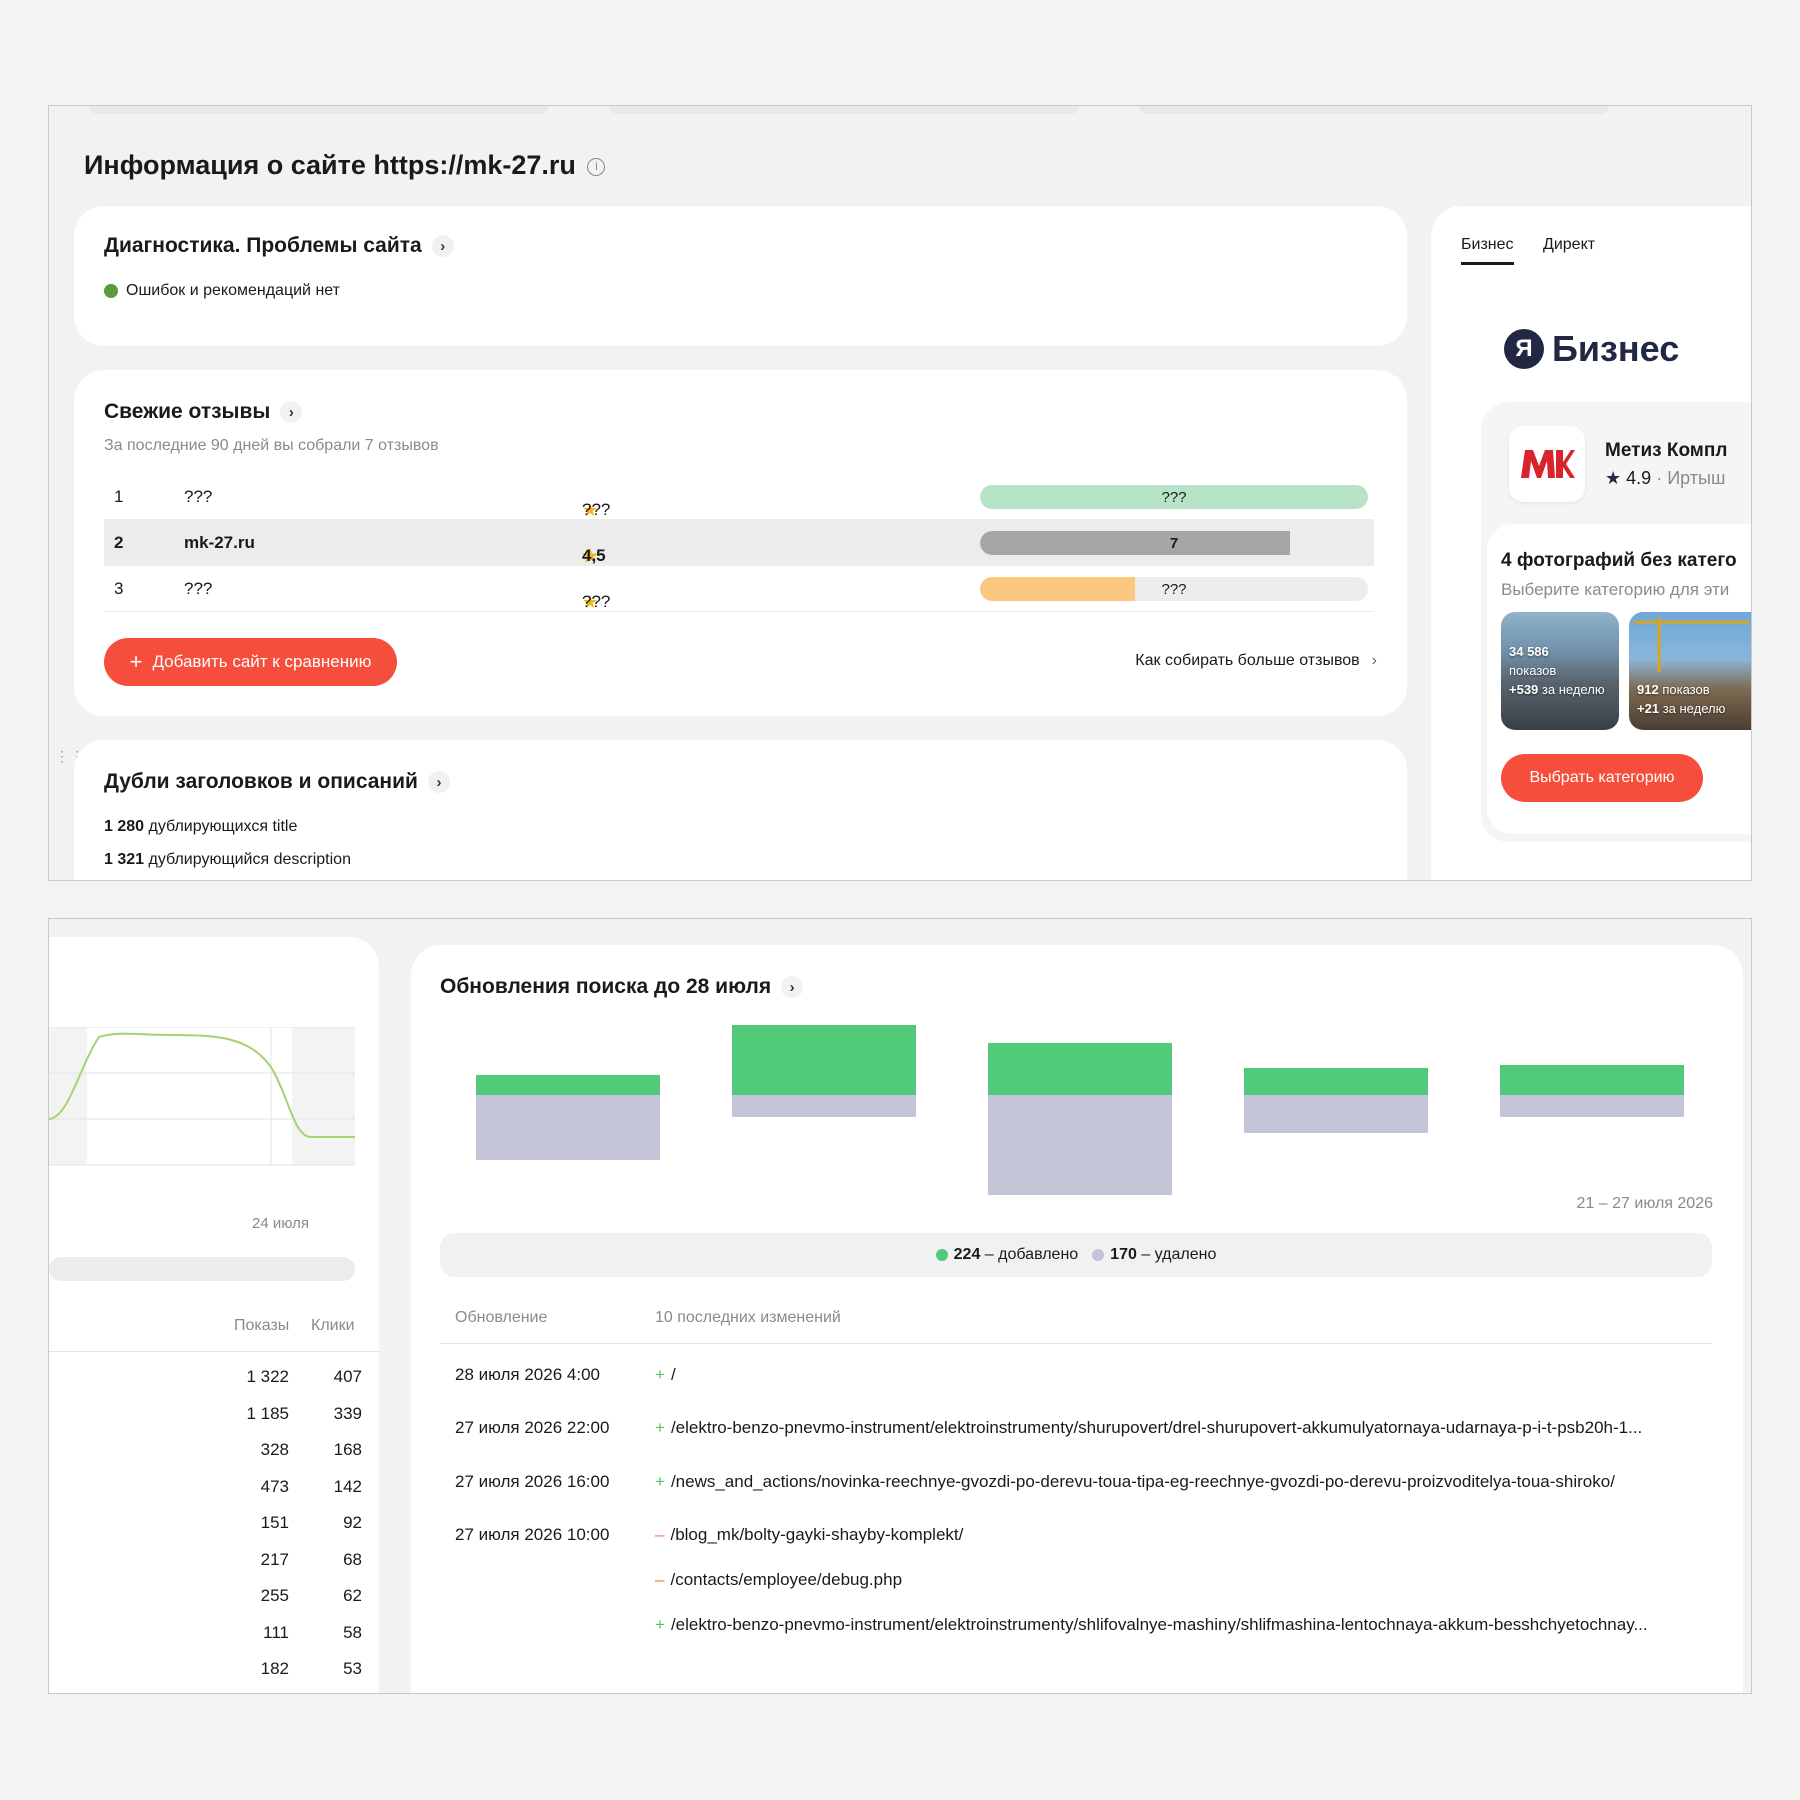  I want to click on shows-value: 328, so click(274, 1449).